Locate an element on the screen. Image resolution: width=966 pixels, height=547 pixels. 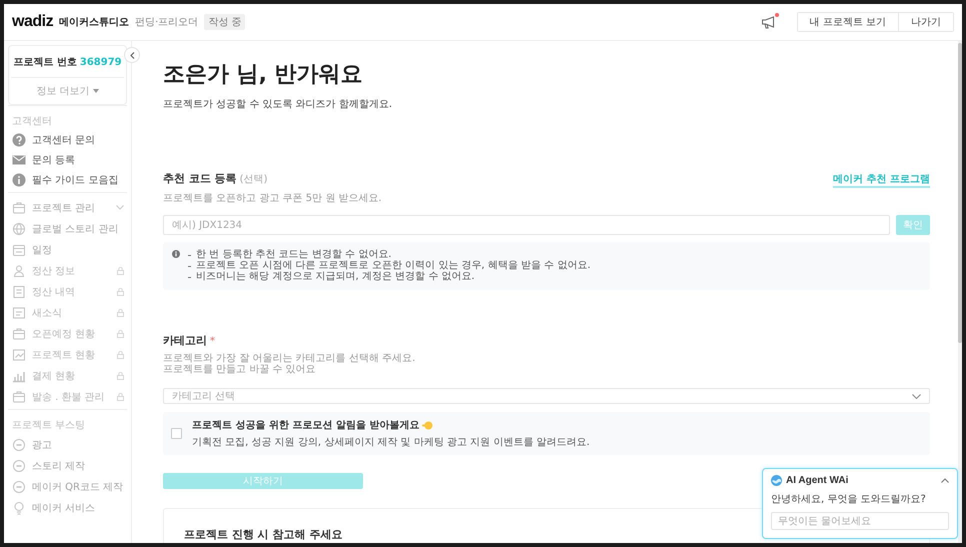
sidebar-item: 발송 . 환불 관리 is located at coordinates (67, 396).